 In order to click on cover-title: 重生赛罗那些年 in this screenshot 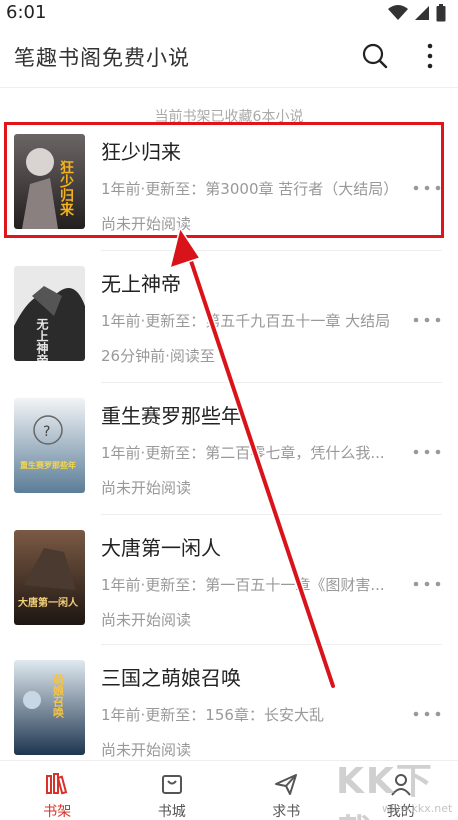, I will do `click(48, 465)`.